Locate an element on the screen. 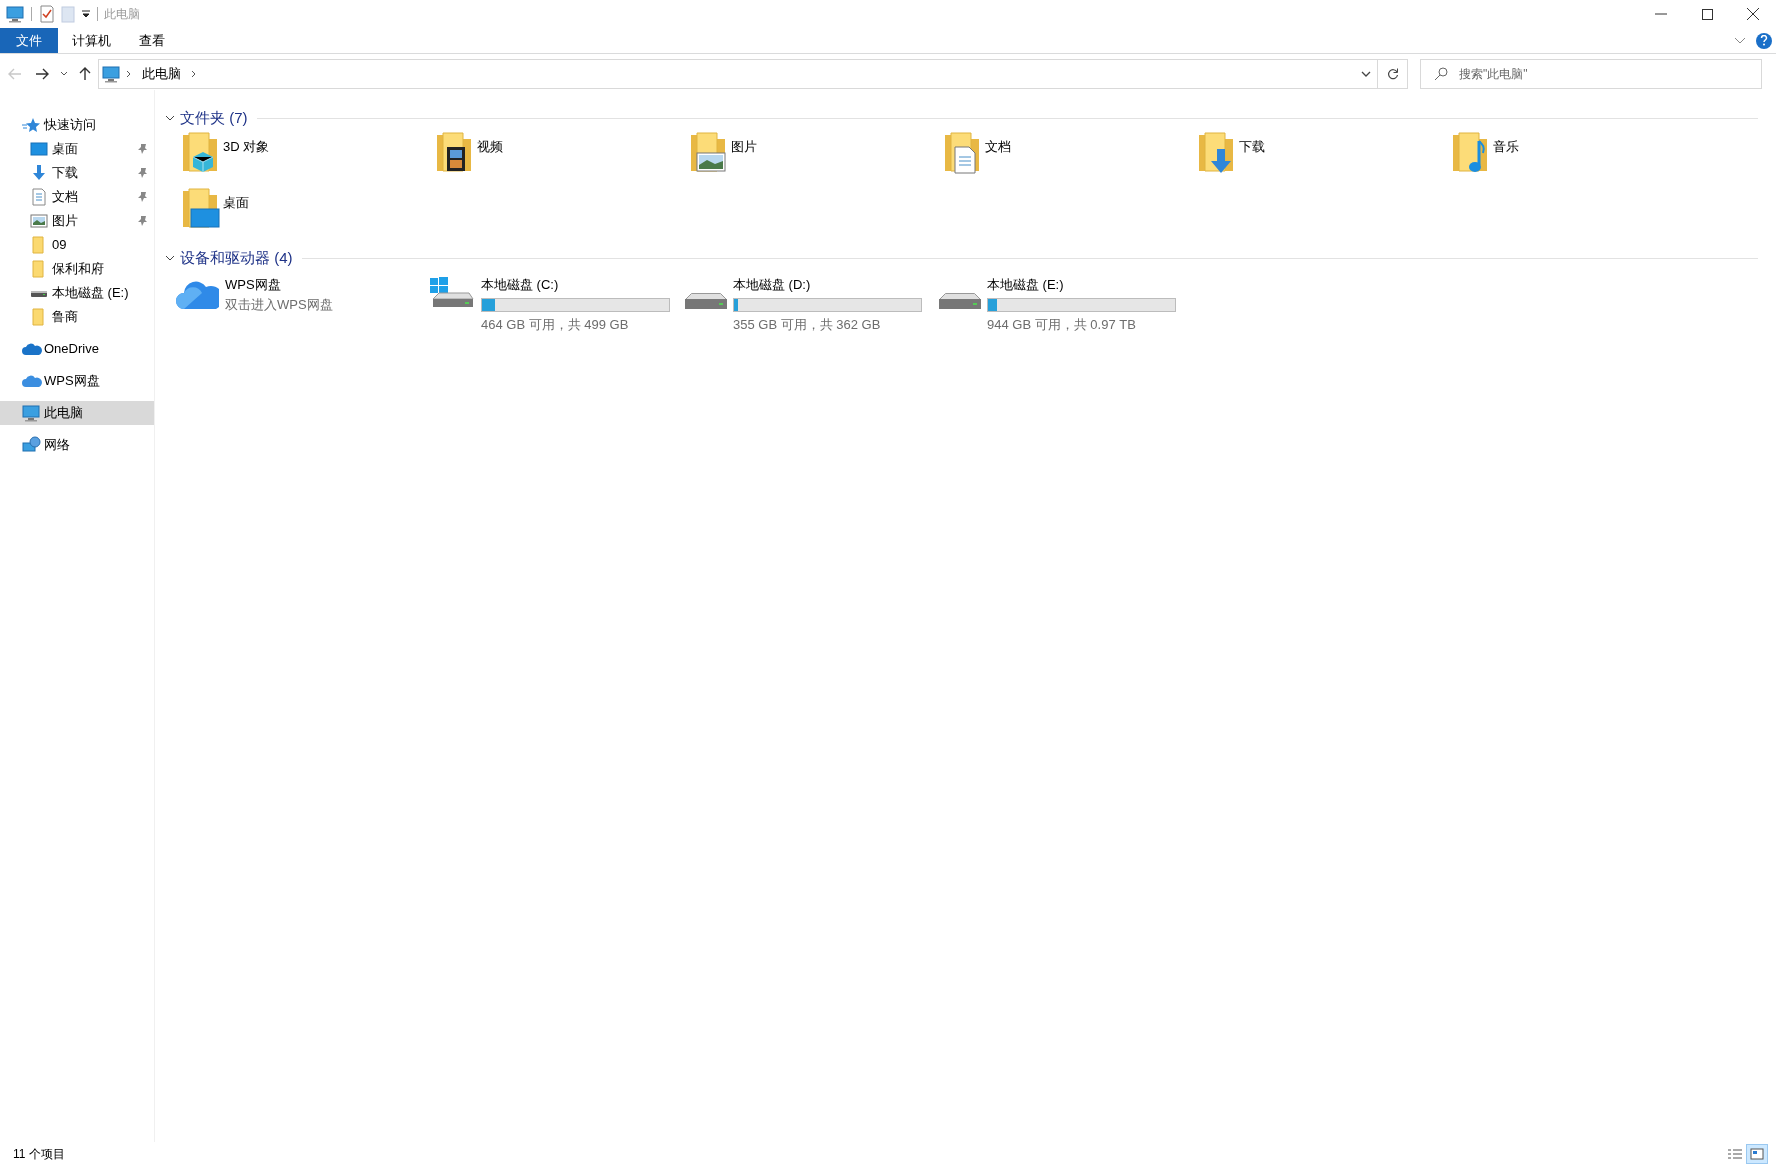  search-field: 搜索"此电脑" is located at coordinates (1591, 74).